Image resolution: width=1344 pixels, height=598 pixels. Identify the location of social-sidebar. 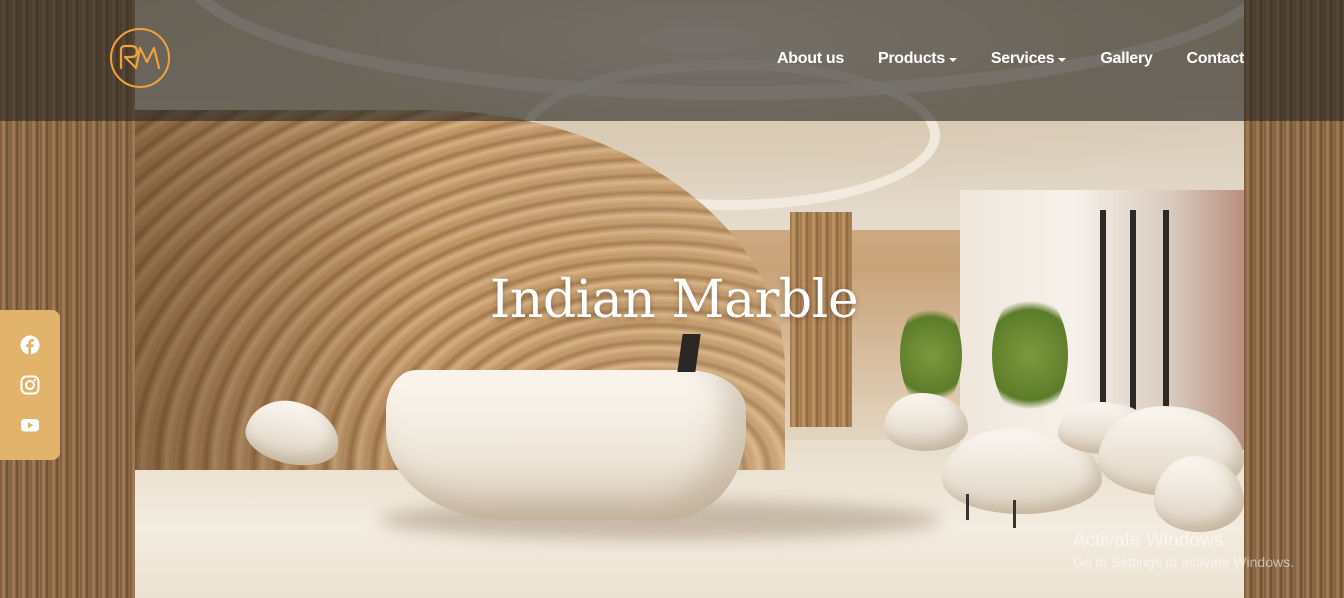
(30, 385).